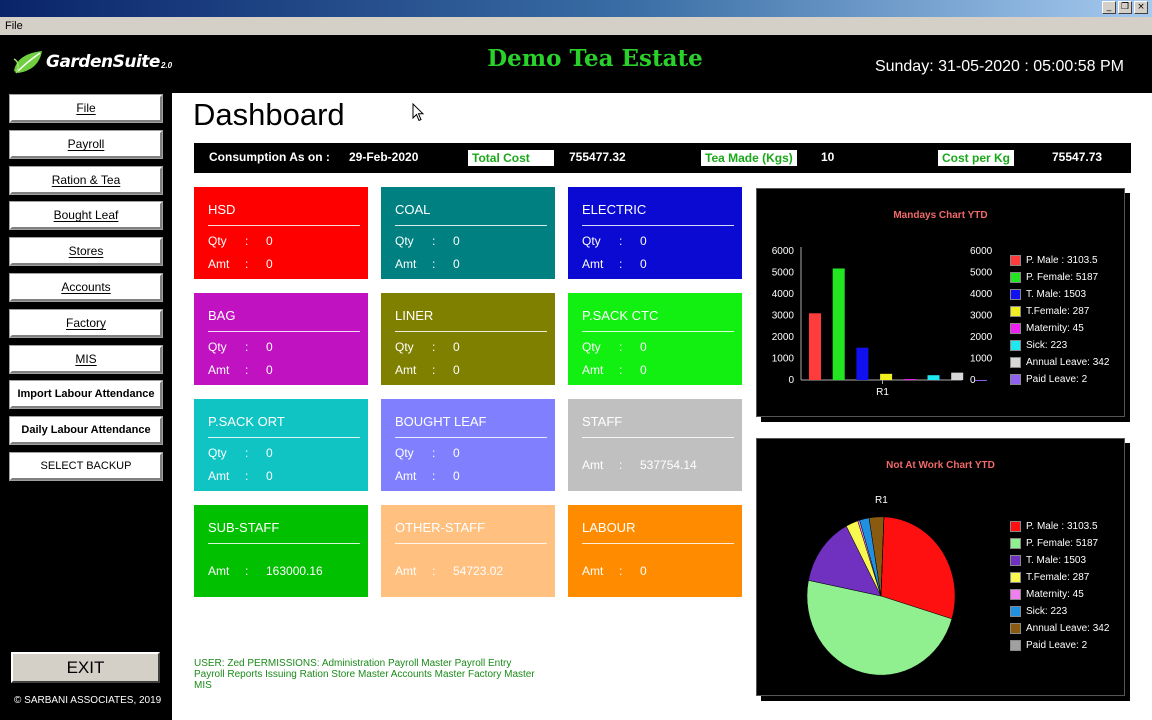 The width and height of the screenshot is (1152, 720). Describe the element at coordinates (86, 323) in the screenshot. I see `sidebar-item-factory: Factory` at that location.